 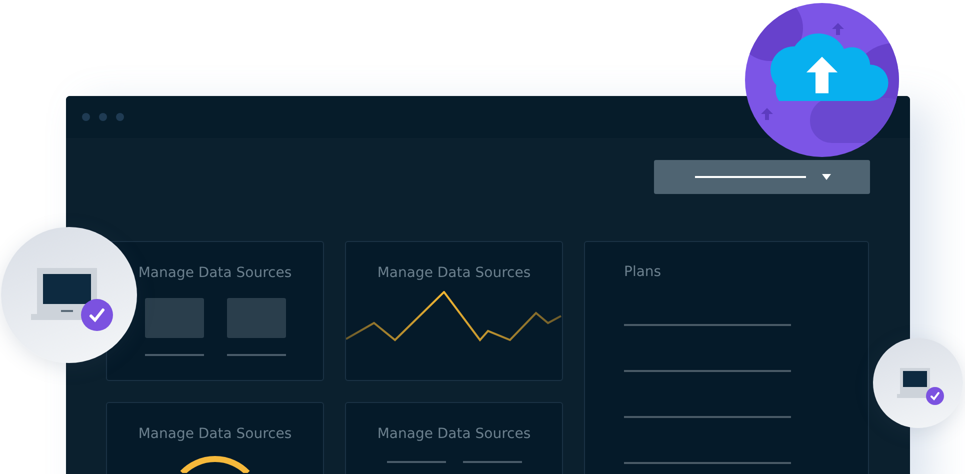 I want to click on card-title: Plans, so click(x=643, y=272).